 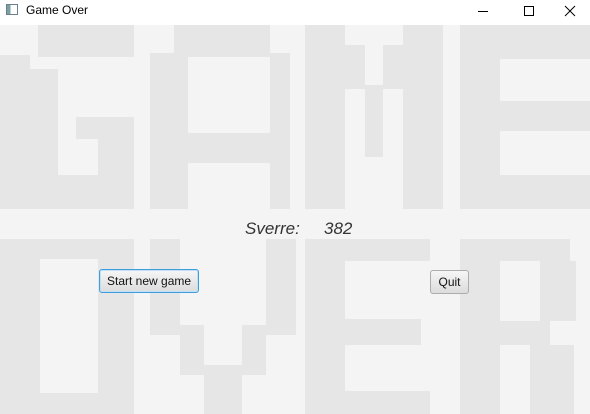 I want to click on minimize-button, so click(x=483, y=11).